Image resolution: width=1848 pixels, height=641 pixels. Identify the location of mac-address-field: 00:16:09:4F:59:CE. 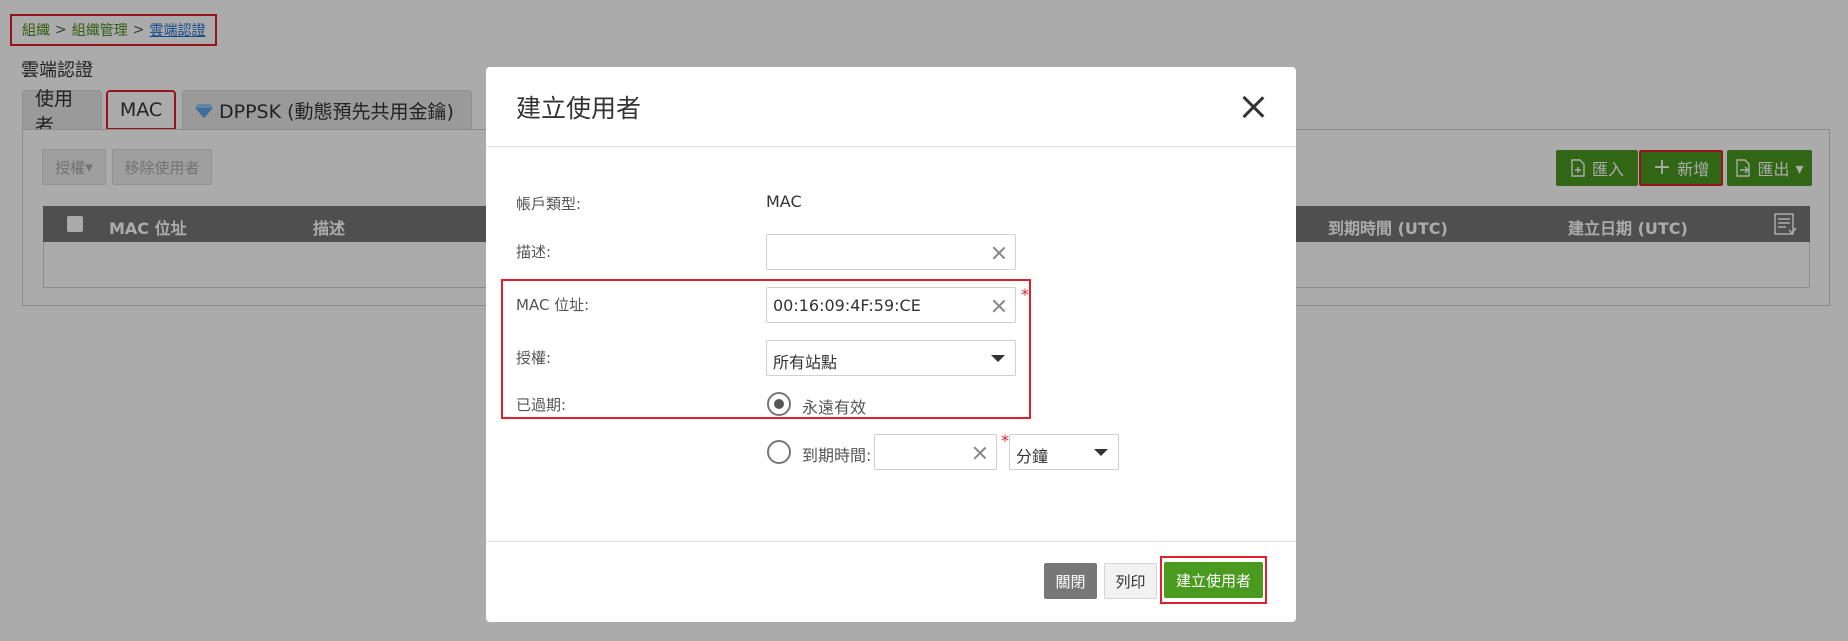
(891, 305).